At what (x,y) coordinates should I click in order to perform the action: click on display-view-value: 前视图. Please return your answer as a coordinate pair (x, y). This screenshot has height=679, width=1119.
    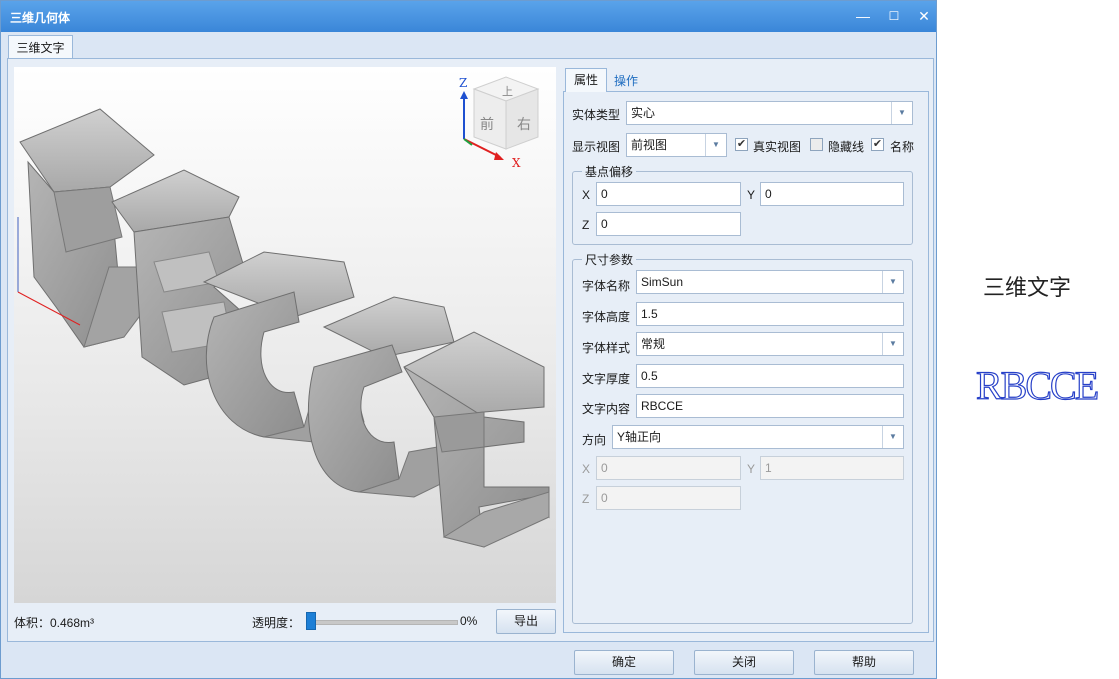
    Looking at the image, I should click on (649, 145).